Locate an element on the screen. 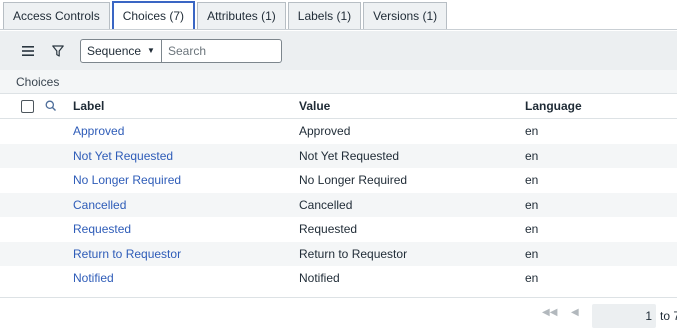  chevron-left-icon: ◀ is located at coordinates (575, 312).